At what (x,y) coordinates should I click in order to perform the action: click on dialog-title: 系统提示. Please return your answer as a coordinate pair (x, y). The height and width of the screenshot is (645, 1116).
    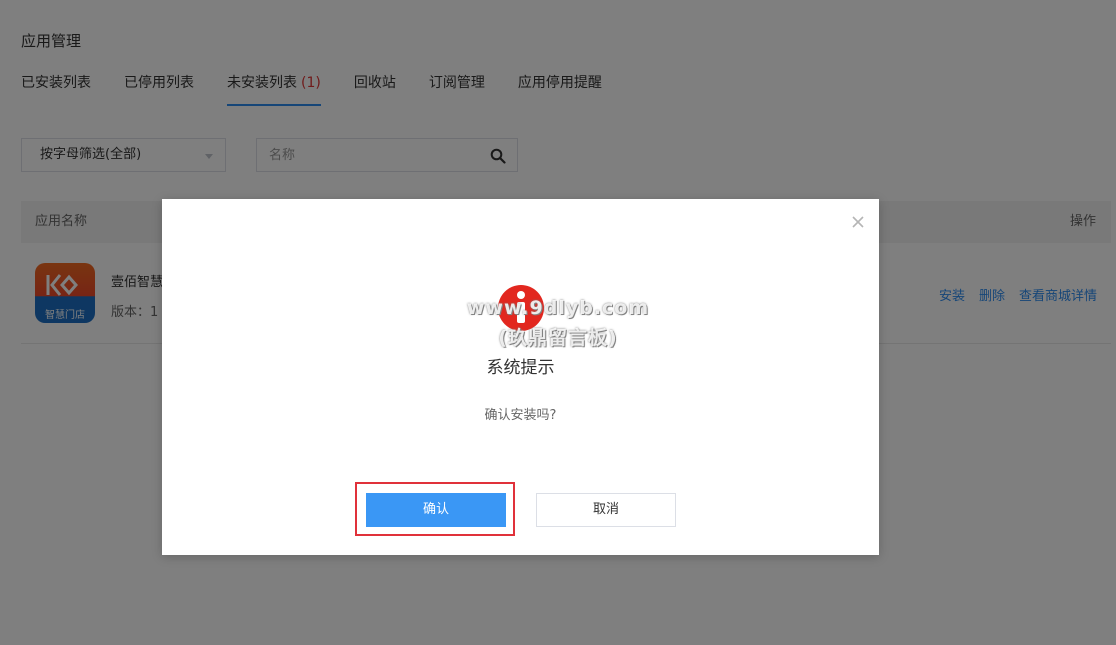
    Looking at the image, I should click on (520, 368).